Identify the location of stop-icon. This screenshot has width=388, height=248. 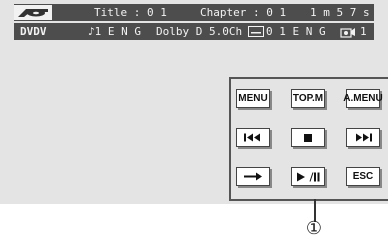
(308, 137).